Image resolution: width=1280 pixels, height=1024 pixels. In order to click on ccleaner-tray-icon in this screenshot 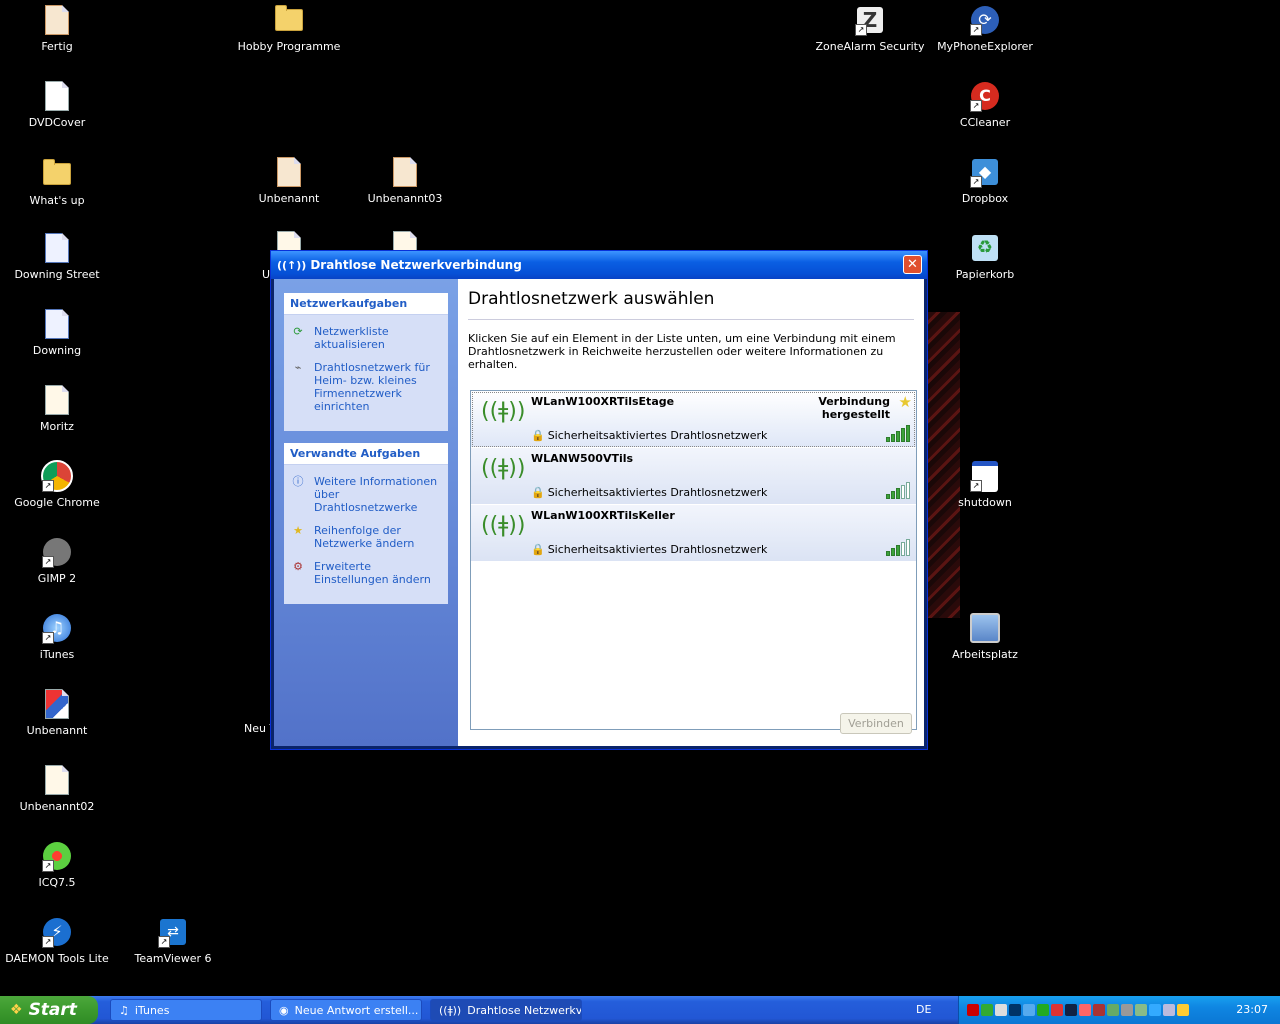, I will do `click(1057, 1010)`.